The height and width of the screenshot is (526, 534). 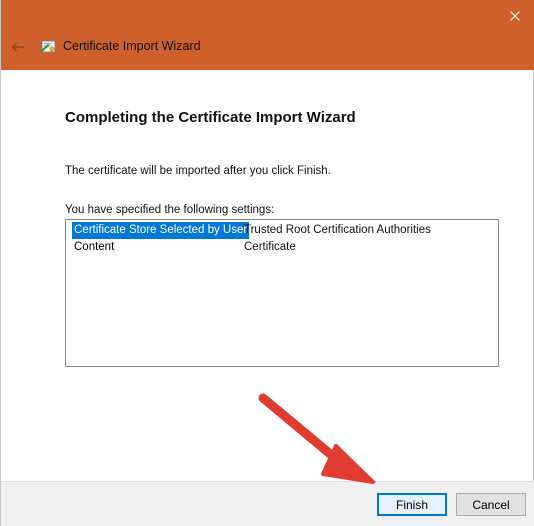 I want to click on window-title: Certificate Import Wizard, so click(x=132, y=46).